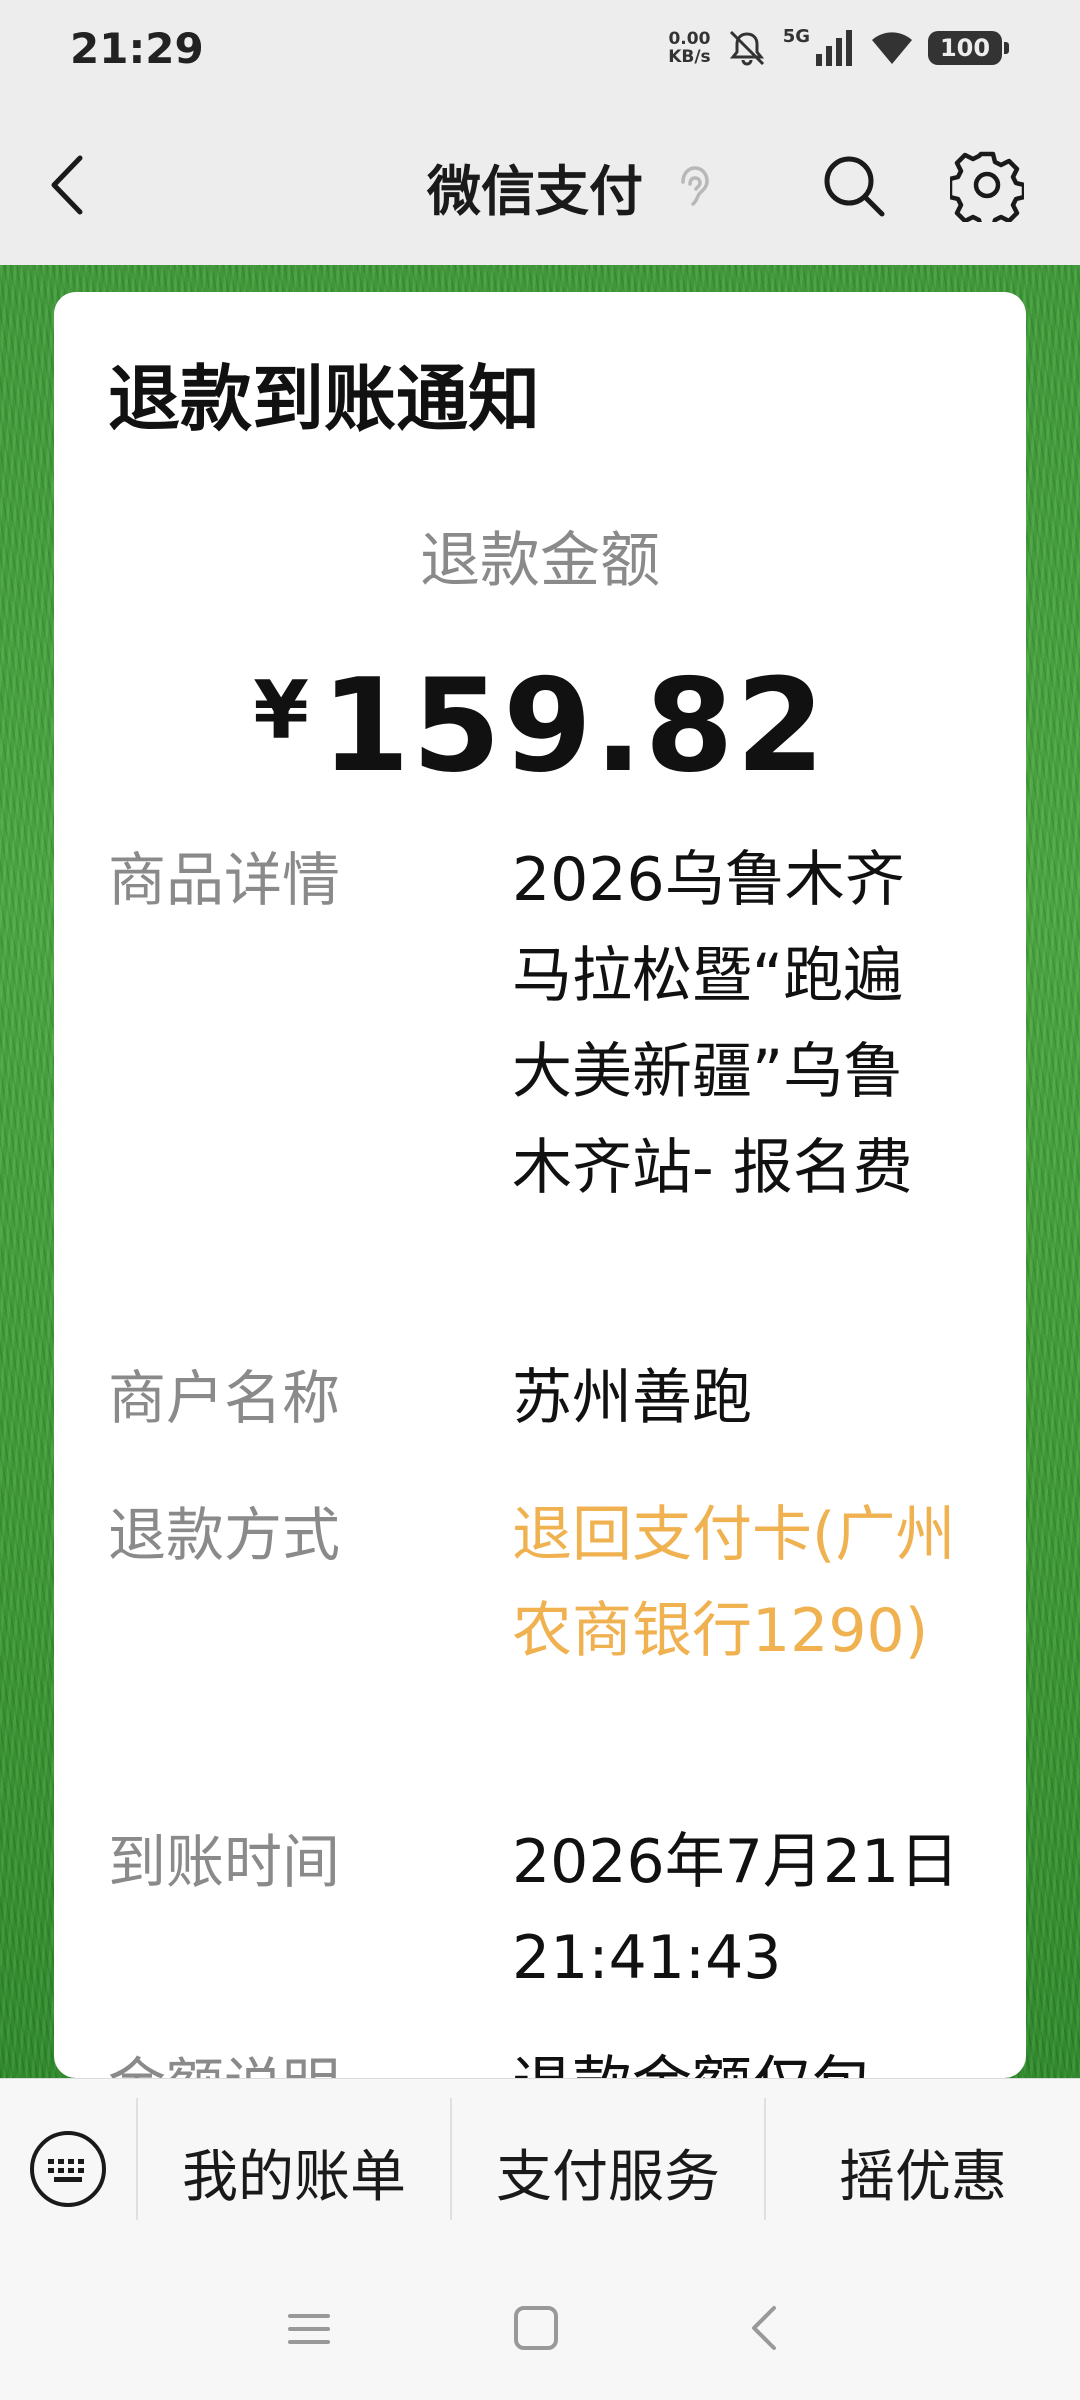 The width and height of the screenshot is (1080, 2400). What do you see at coordinates (540, 52) in the screenshot?
I see `status-bar: 21:29 0.00 KB/s 5G 100` at bounding box center [540, 52].